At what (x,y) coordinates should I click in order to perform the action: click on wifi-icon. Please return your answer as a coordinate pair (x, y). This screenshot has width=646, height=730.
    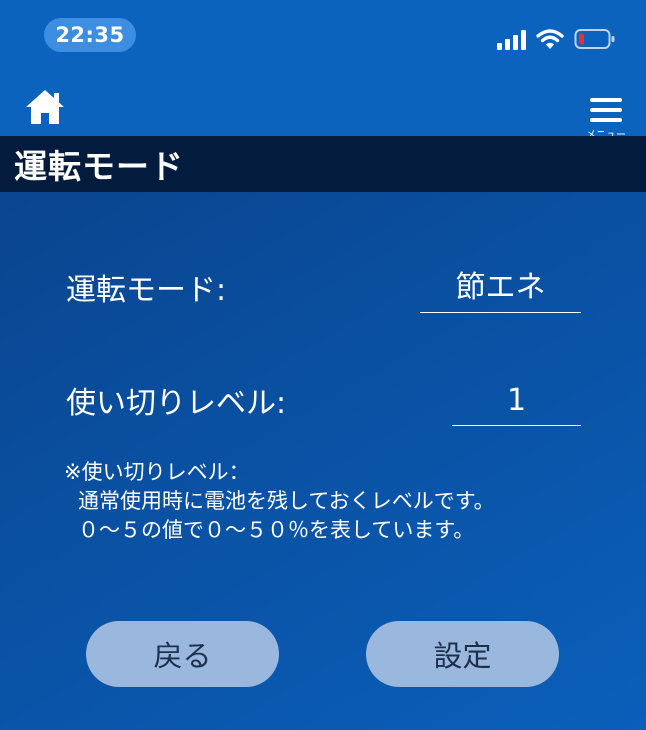
    Looking at the image, I should click on (550, 39).